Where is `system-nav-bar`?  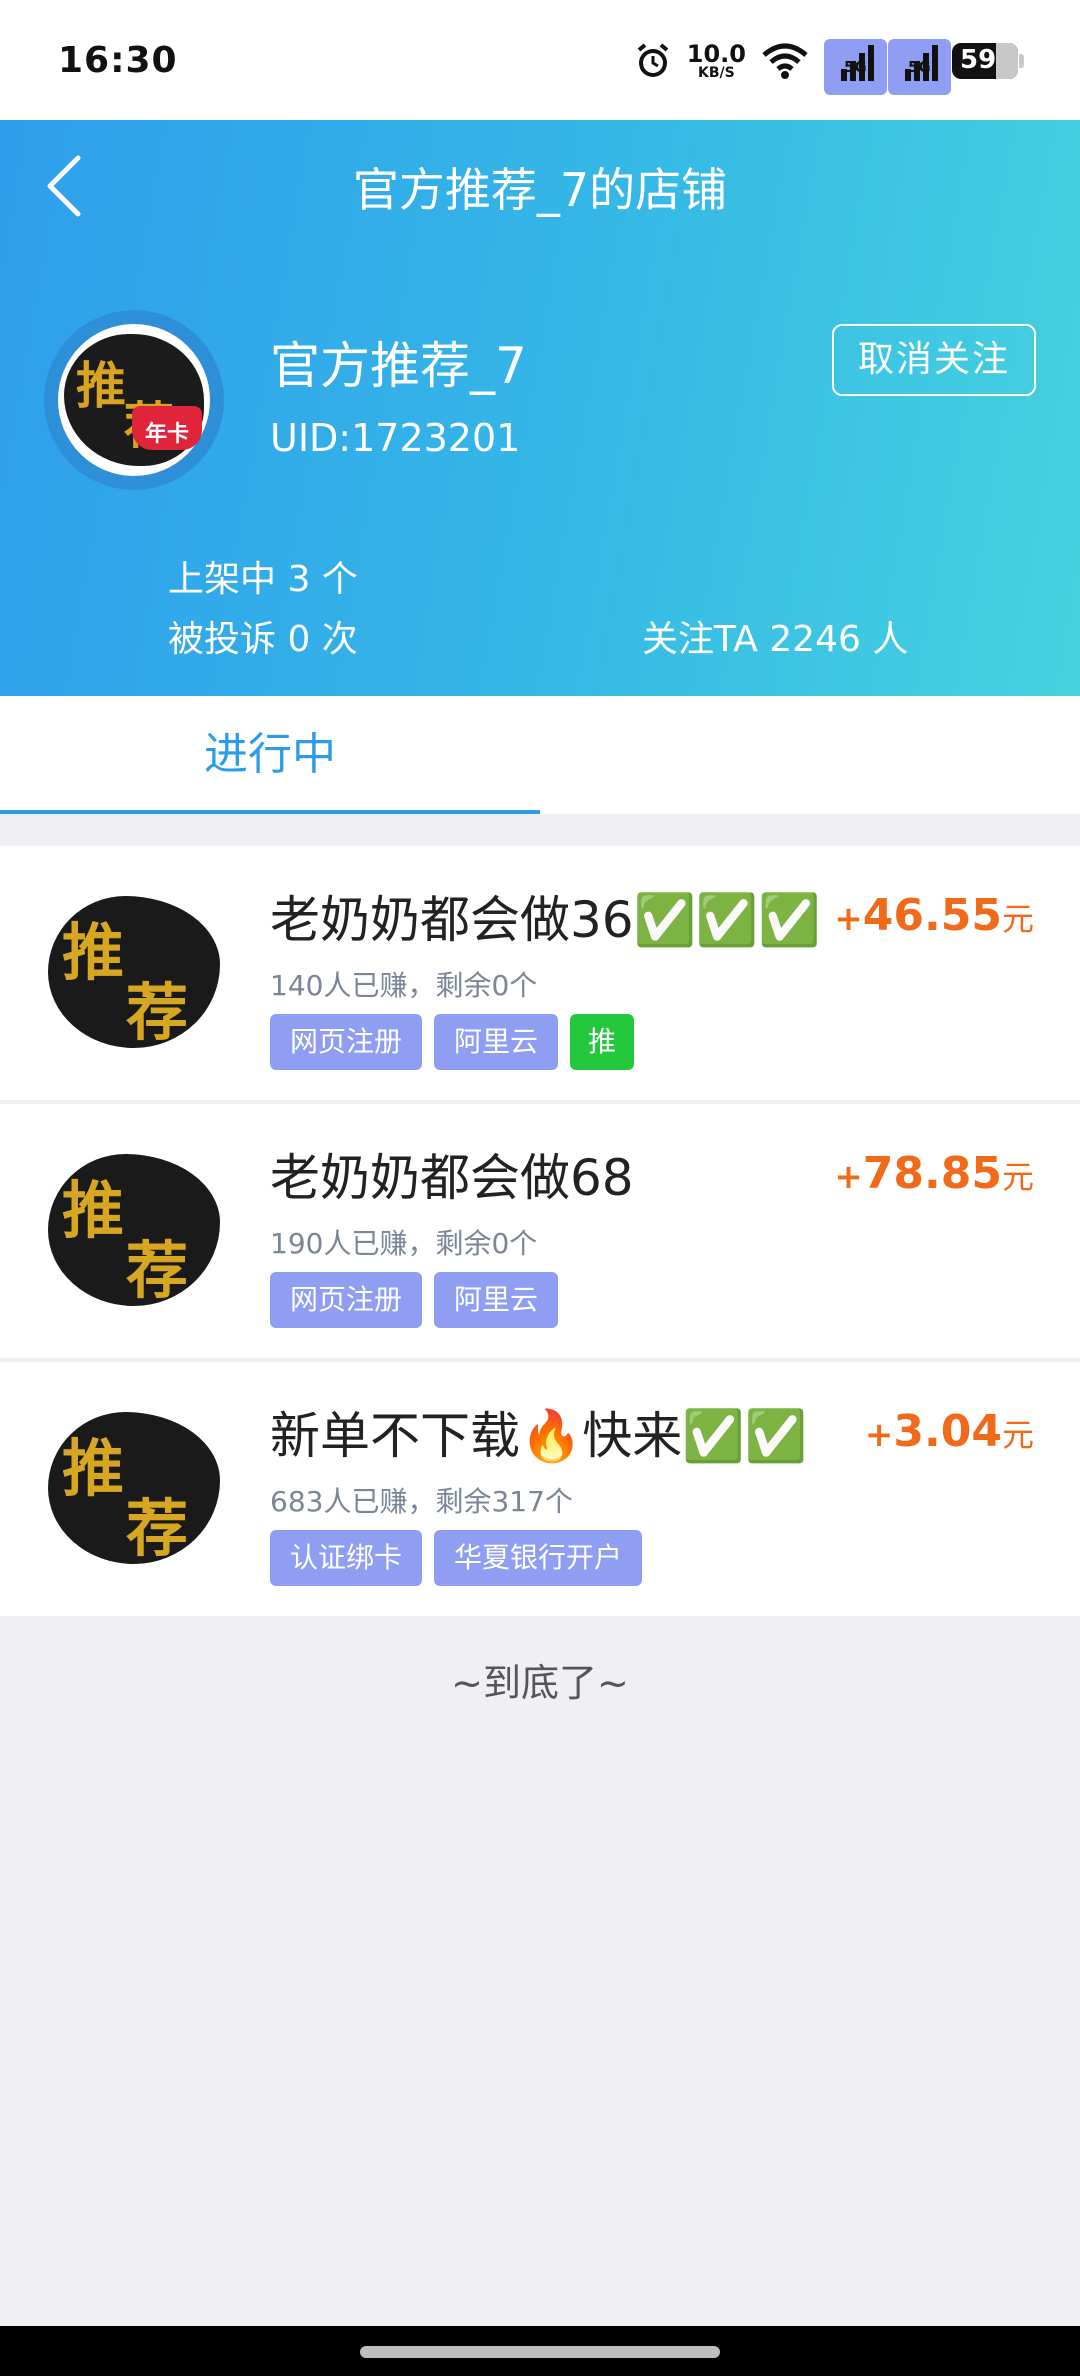 system-nav-bar is located at coordinates (540, 2351).